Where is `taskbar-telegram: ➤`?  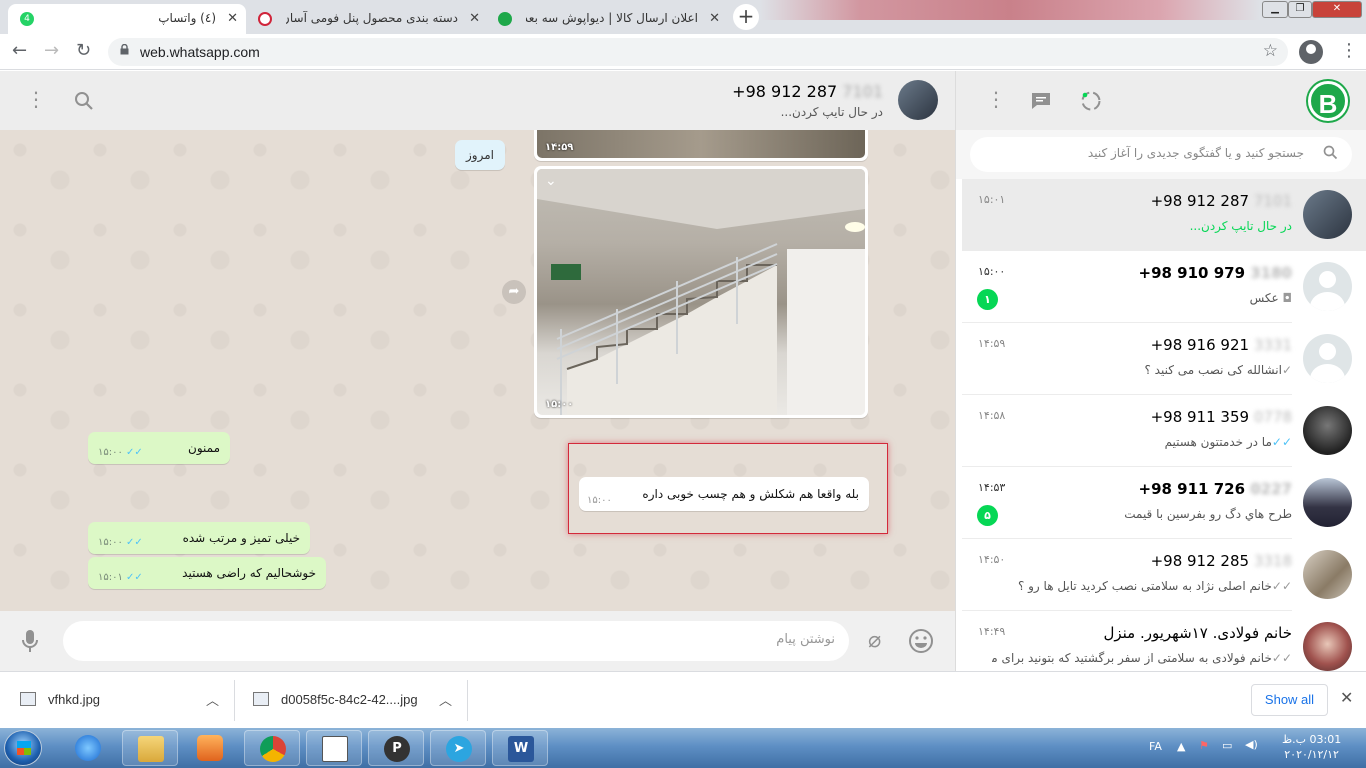 taskbar-telegram: ➤ is located at coordinates (458, 748).